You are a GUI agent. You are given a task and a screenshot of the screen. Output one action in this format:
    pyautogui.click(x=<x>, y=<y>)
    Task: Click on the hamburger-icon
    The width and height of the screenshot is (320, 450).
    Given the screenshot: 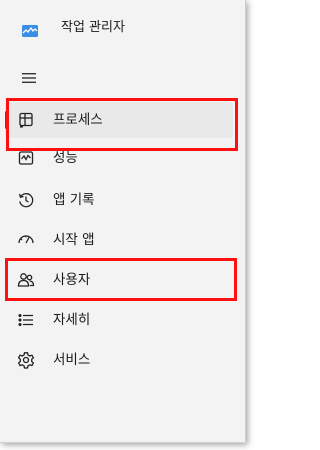 What is the action you would take?
    pyautogui.click(x=30, y=78)
    